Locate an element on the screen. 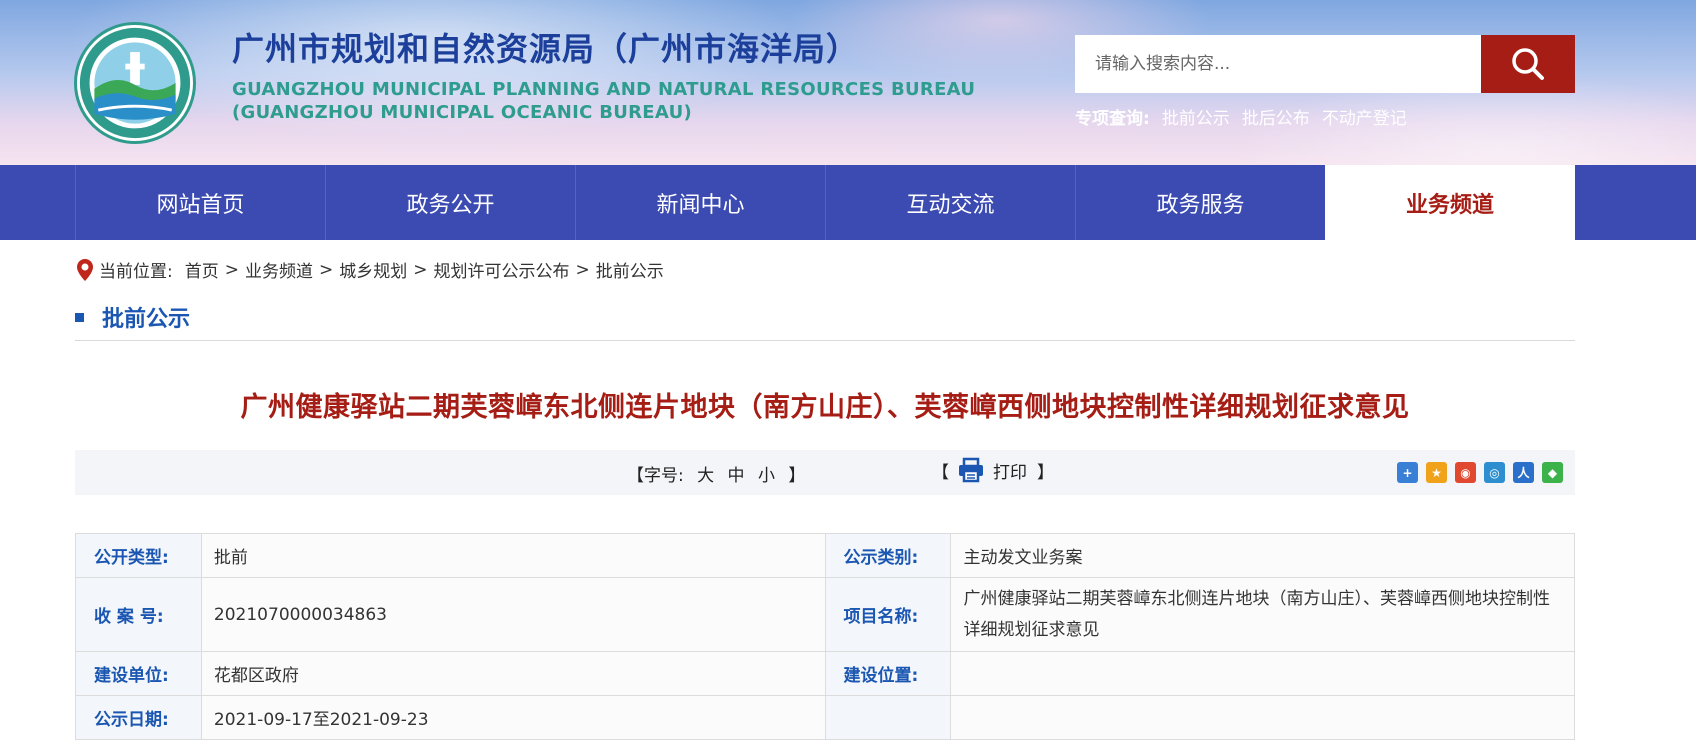 The image size is (1696, 743). breadcrumb-business: 业务频道 is located at coordinates (279, 269).